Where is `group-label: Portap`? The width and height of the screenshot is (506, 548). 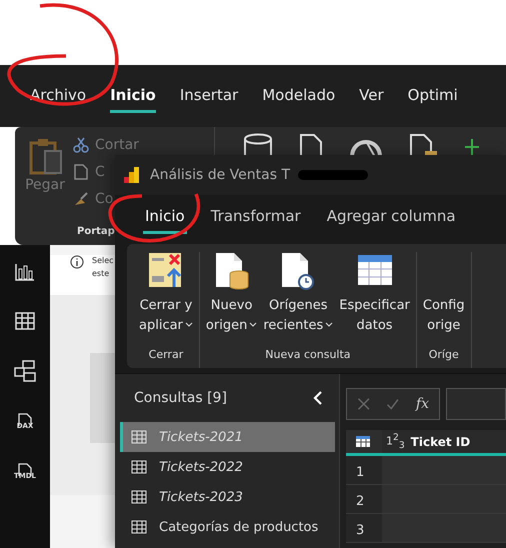
group-label: Portap is located at coordinates (96, 231).